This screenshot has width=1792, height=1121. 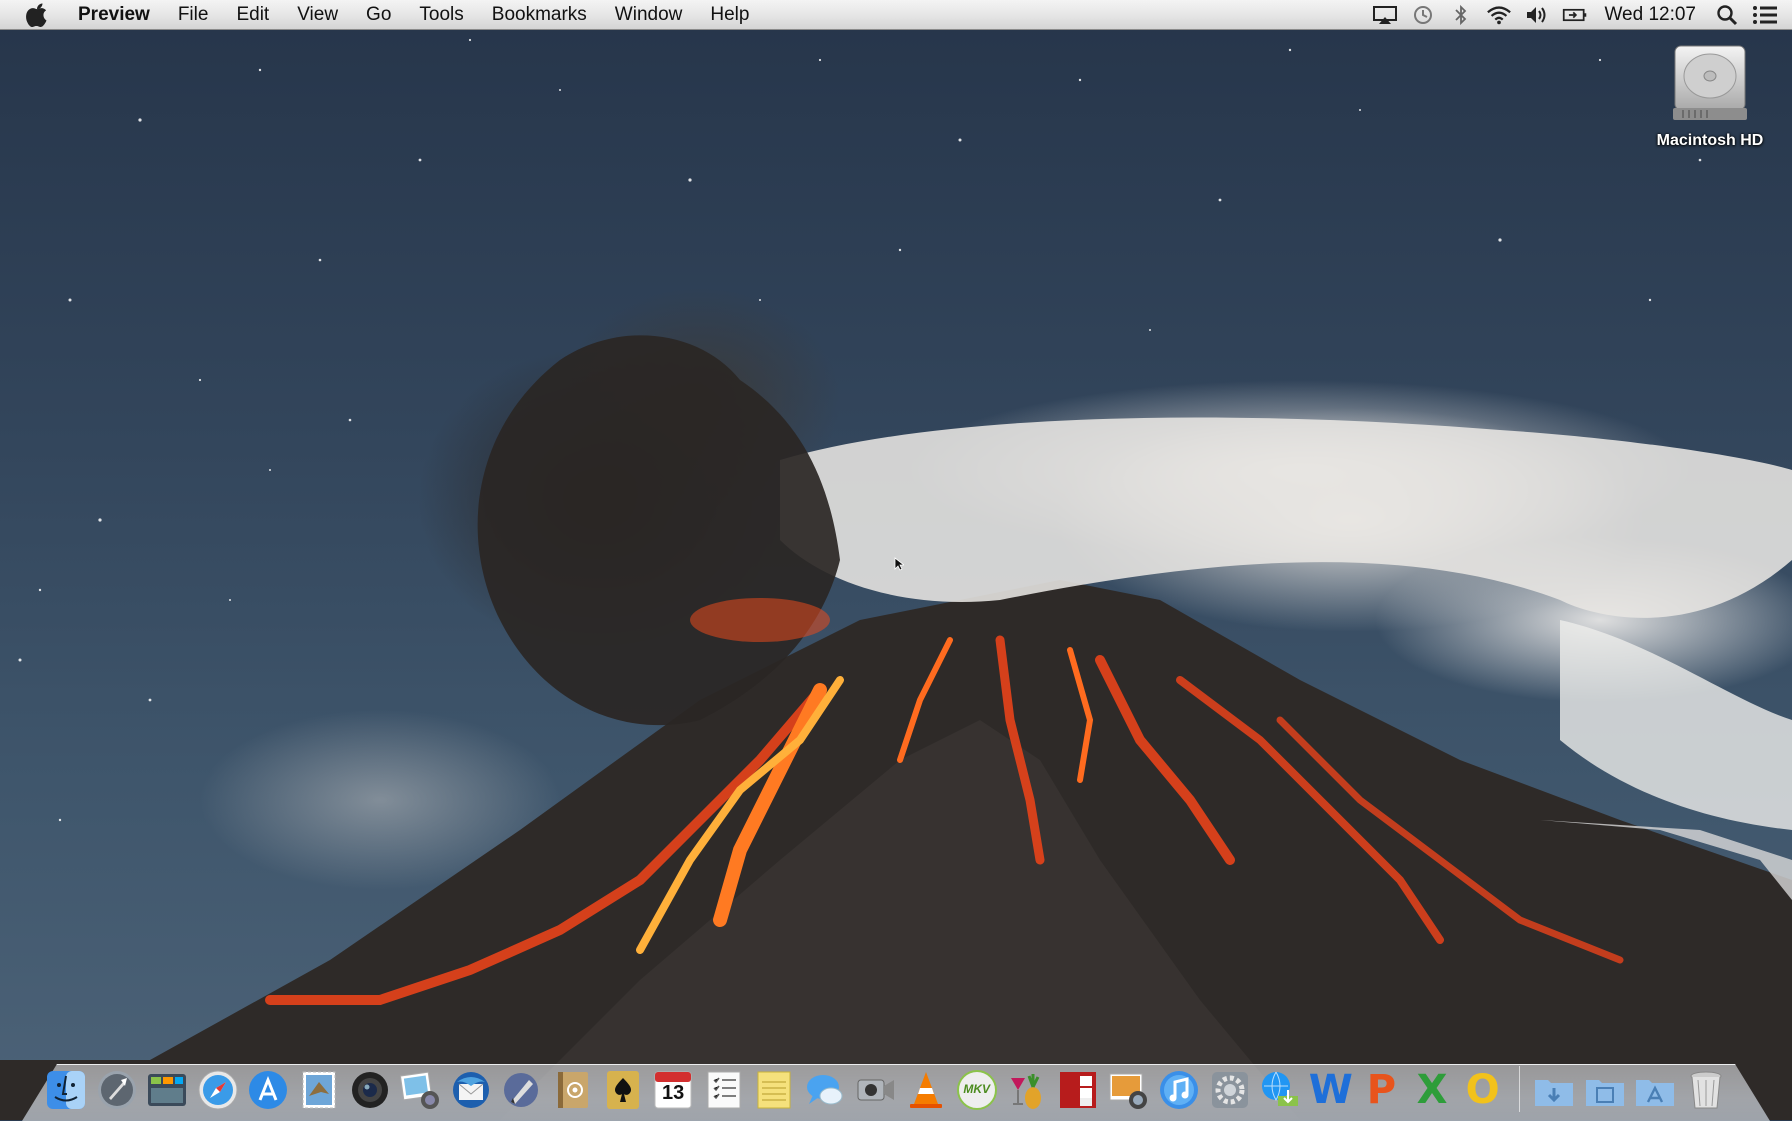 What do you see at coordinates (1537, 15) in the screenshot?
I see `volume-icon` at bounding box center [1537, 15].